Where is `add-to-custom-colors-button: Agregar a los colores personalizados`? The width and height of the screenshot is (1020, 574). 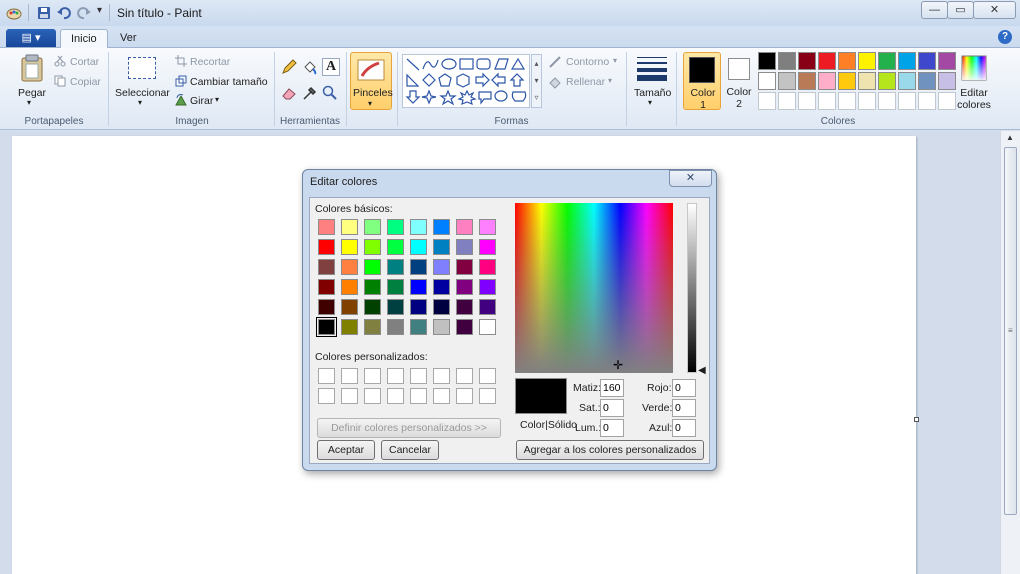
add-to-custom-colors-button: Agregar a los colores personalizados is located at coordinates (610, 450).